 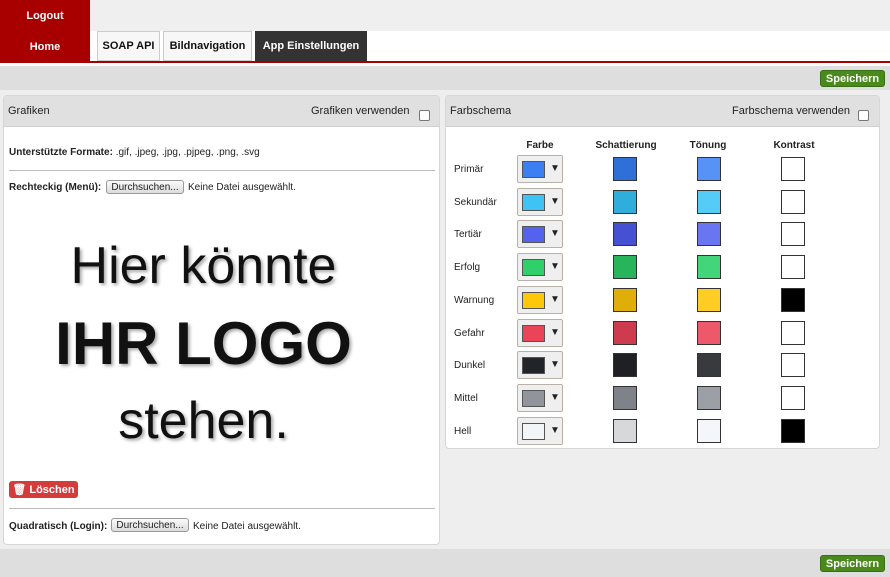 I want to click on rect-label: Rechteckig (Menü):, so click(x=55, y=187).